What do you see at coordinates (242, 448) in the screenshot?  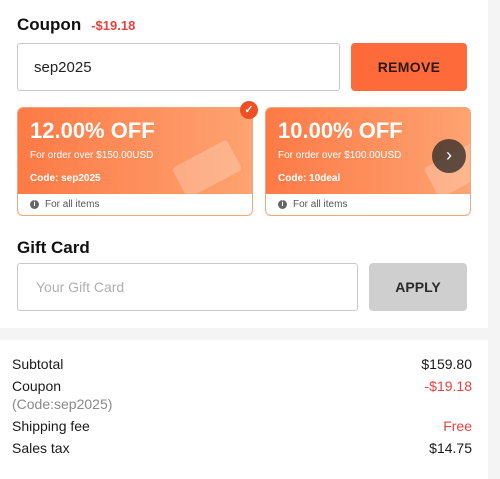 I see `sales-tax-row: Sales tax $14.75` at bounding box center [242, 448].